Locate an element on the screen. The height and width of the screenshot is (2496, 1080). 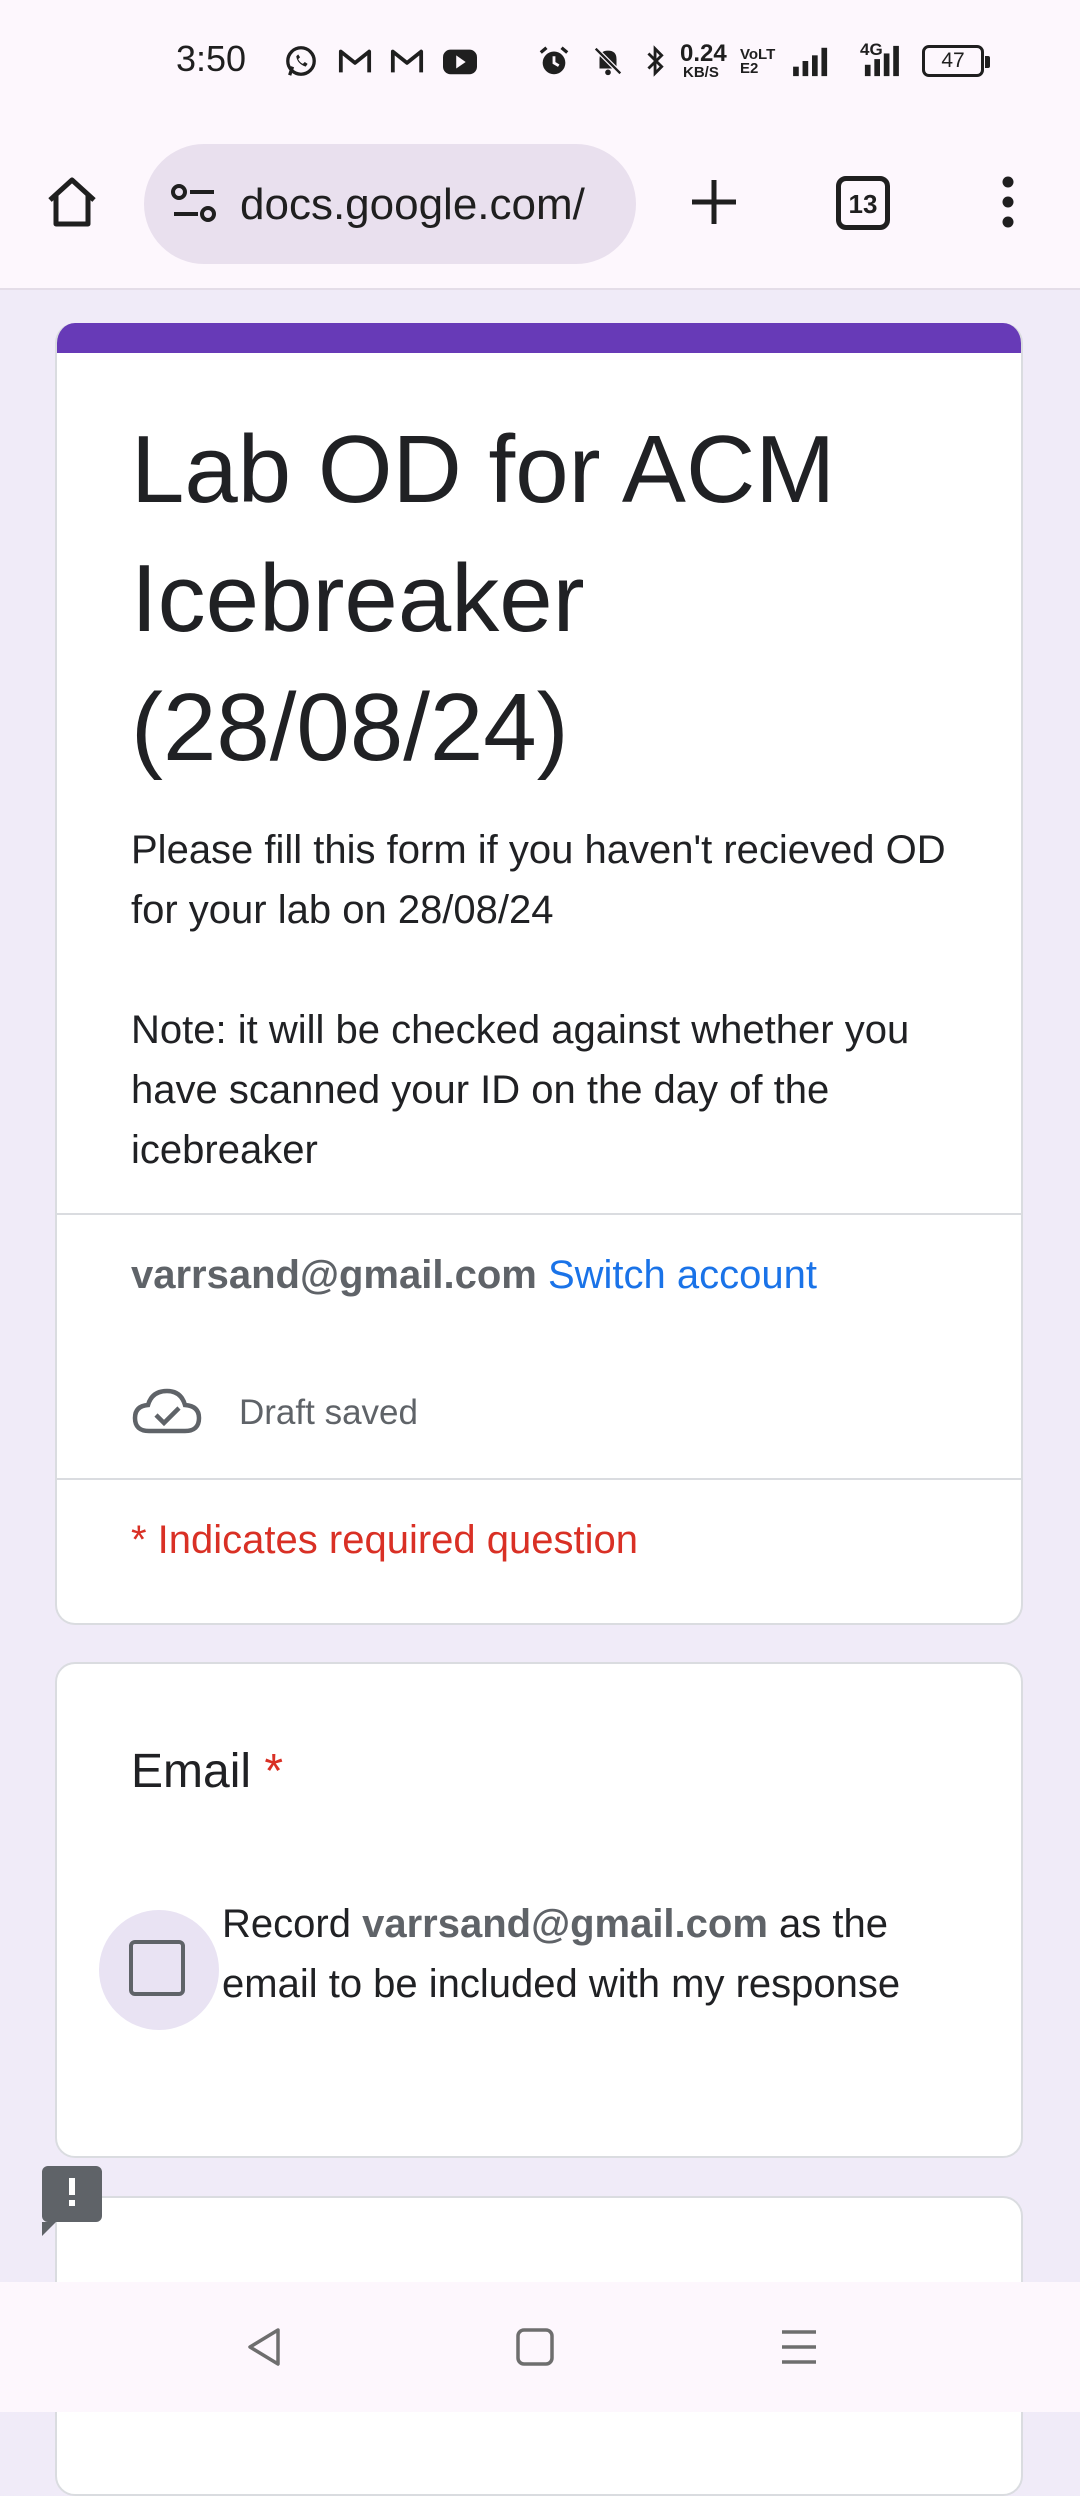
new-tab-icon is located at coordinates (714, 202).